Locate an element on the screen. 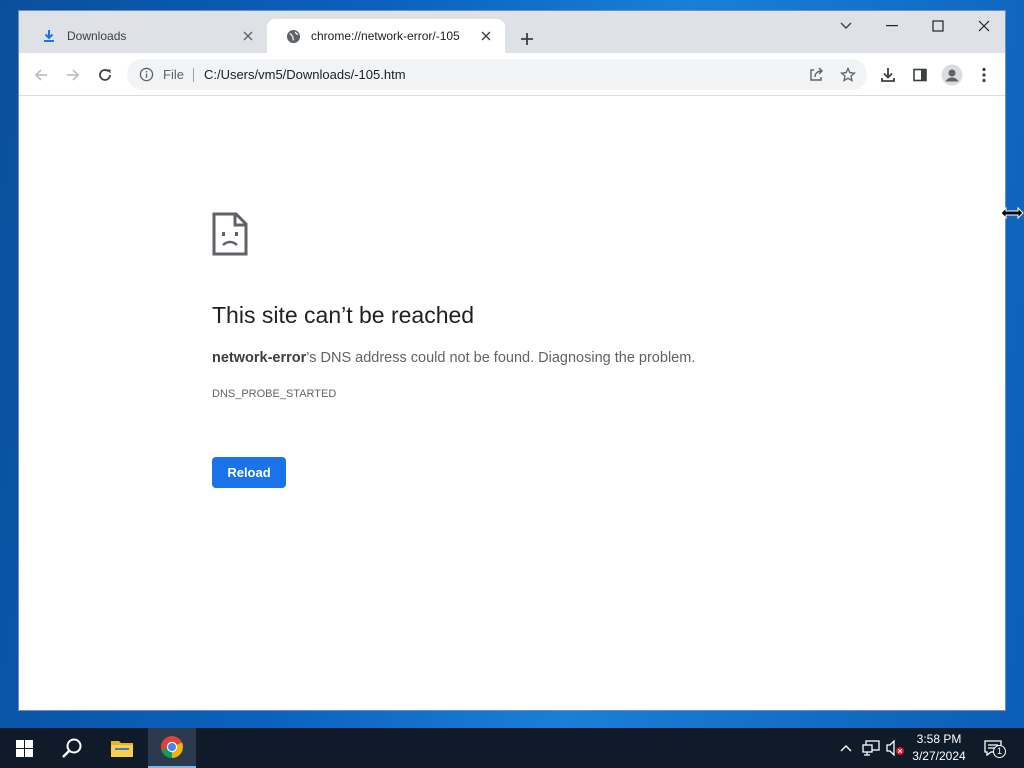 This screenshot has width=1024, height=768. side-panel-button is located at coordinates (920, 75).